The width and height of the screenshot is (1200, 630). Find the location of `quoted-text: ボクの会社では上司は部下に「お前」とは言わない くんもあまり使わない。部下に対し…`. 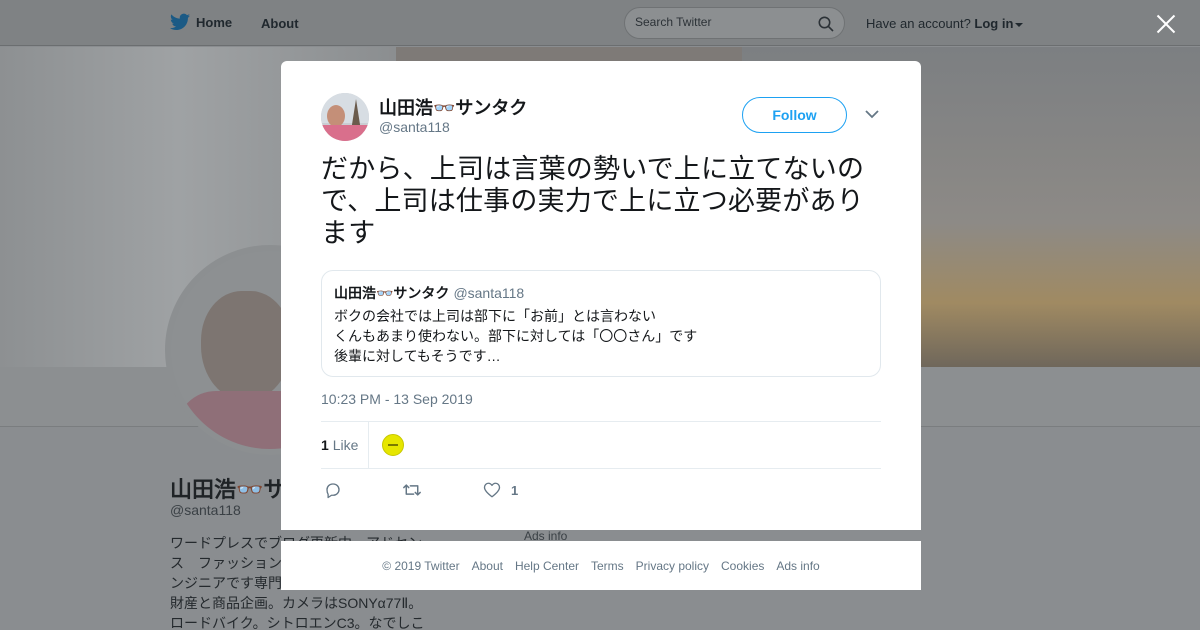

quoted-text: ボクの会社では上司は部下に「お前」とは言わない くんもあまり使わない。部下に対し… is located at coordinates (516, 336).